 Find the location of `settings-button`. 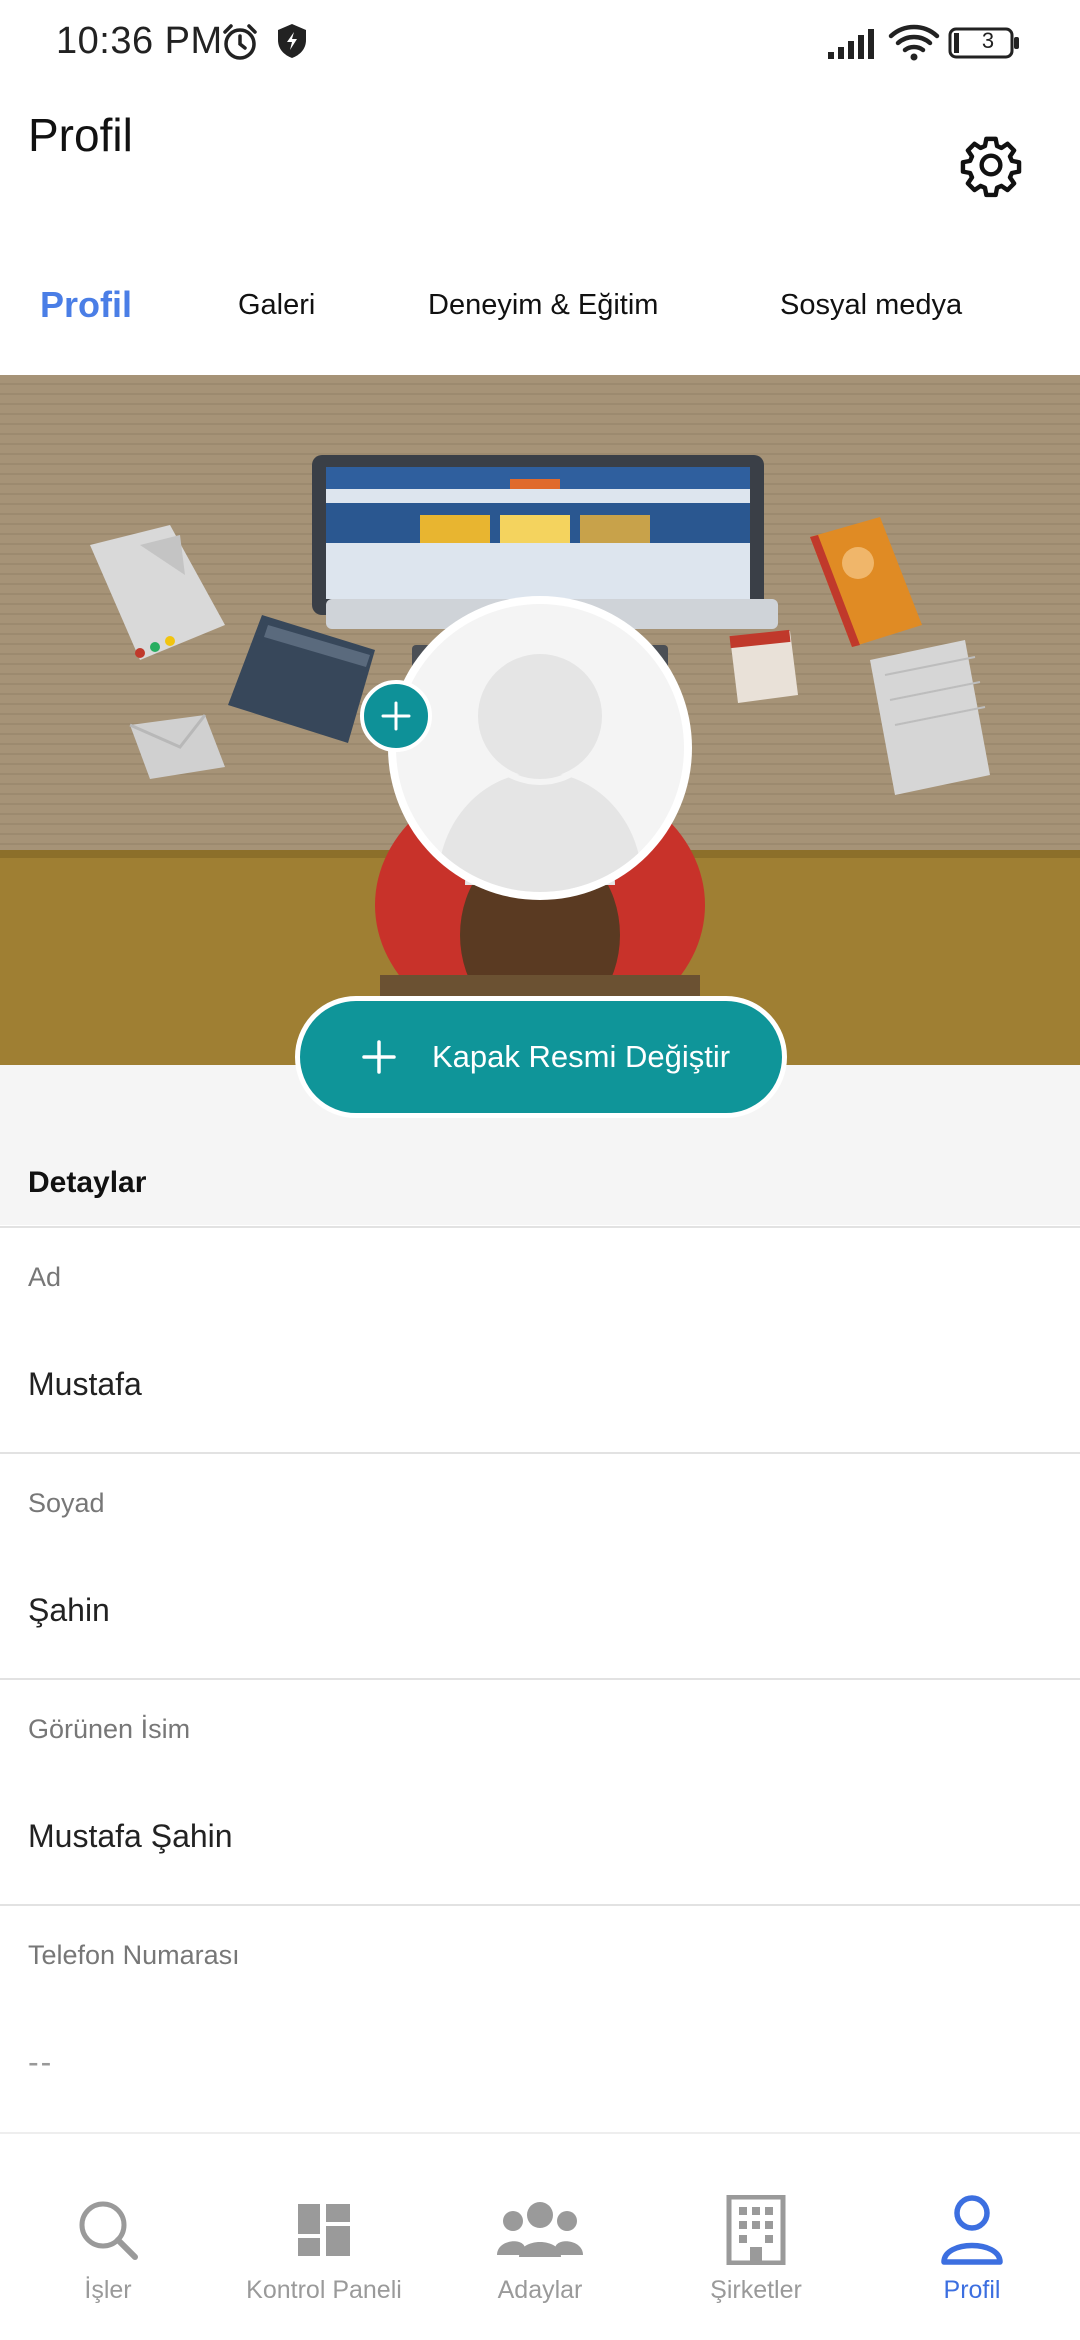

settings-button is located at coordinates (991, 165).